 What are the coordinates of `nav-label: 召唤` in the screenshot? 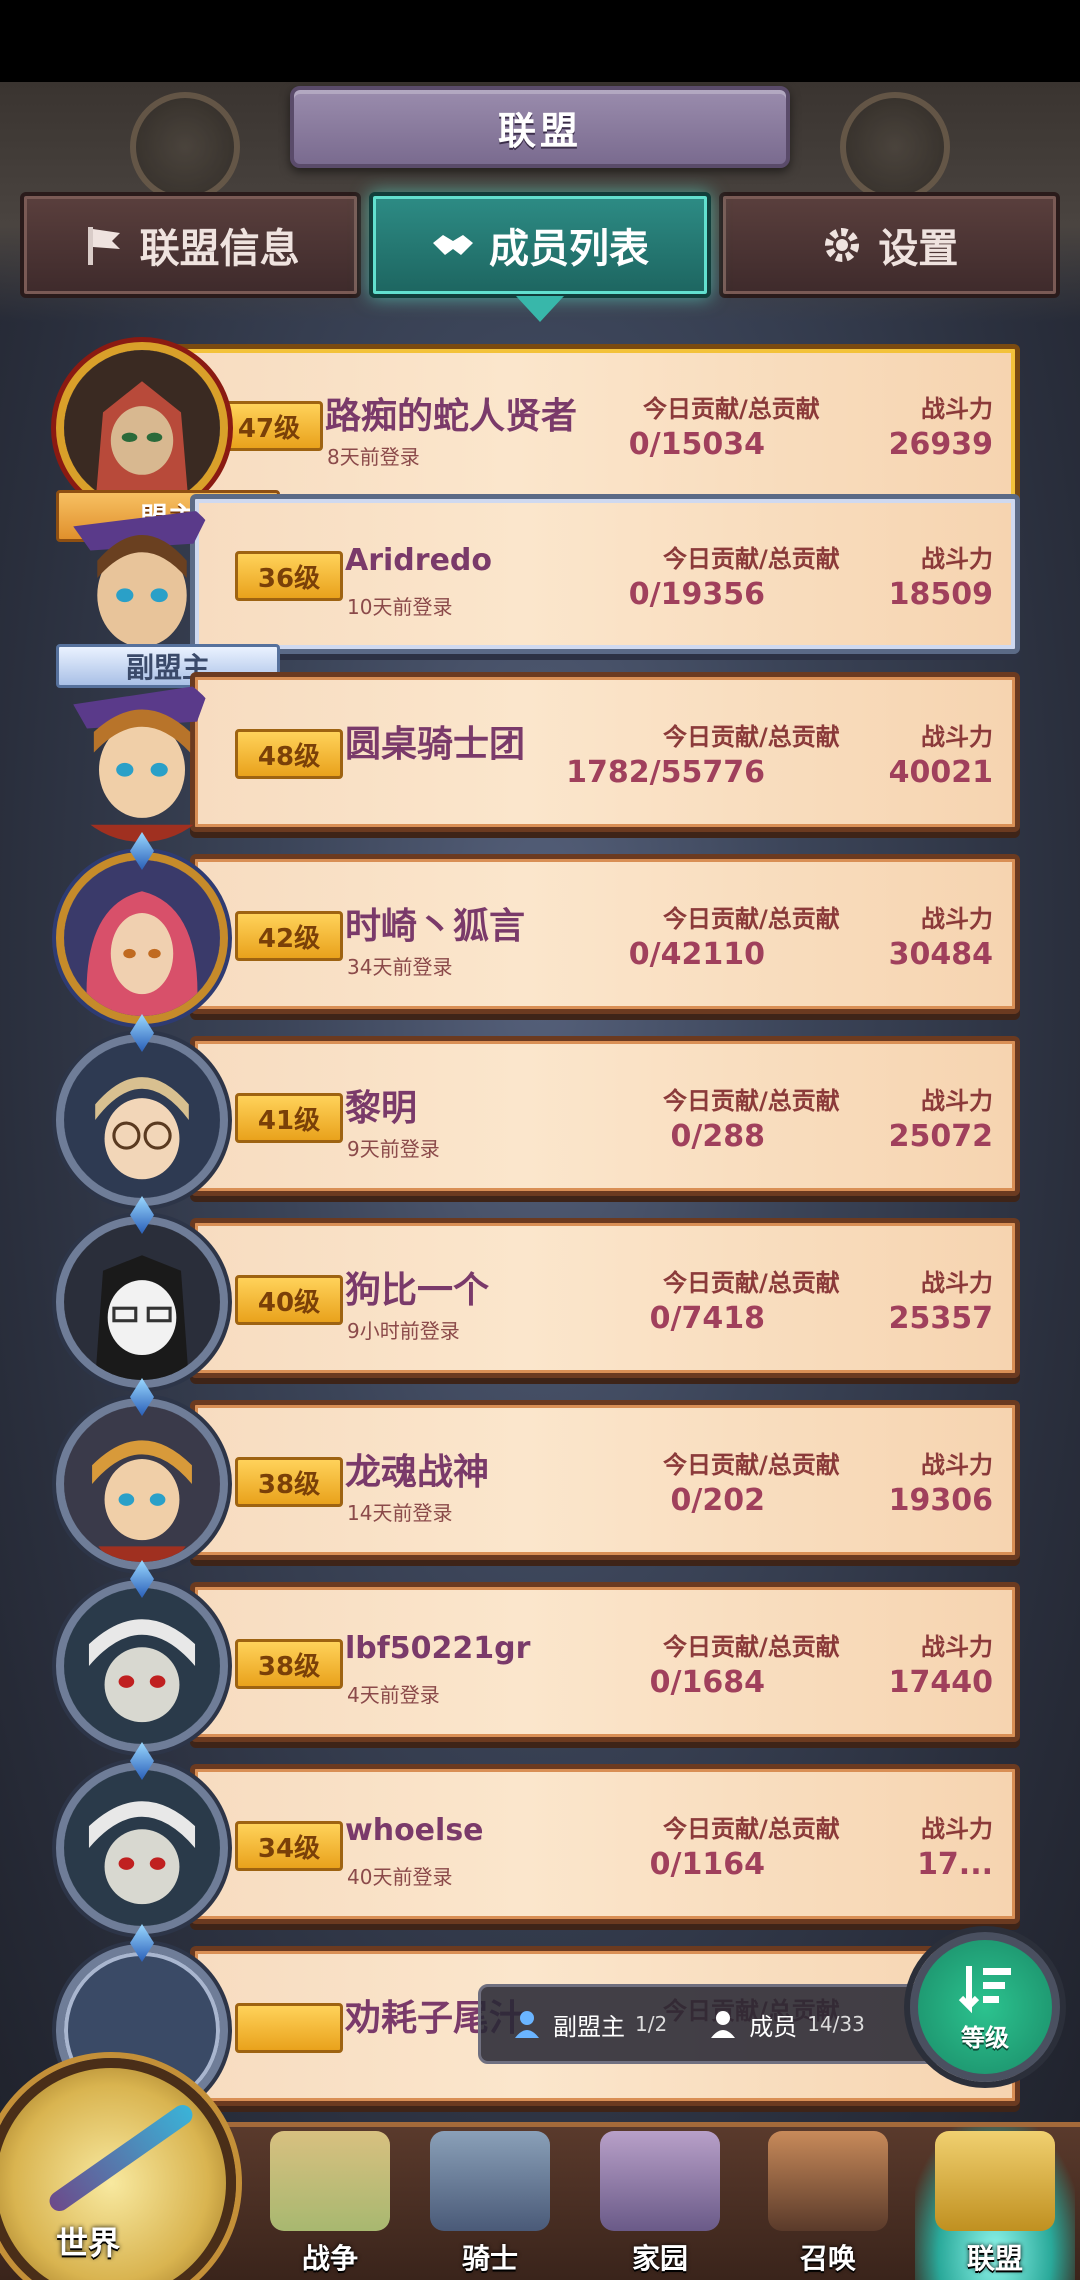 It's located at (827, 2258).